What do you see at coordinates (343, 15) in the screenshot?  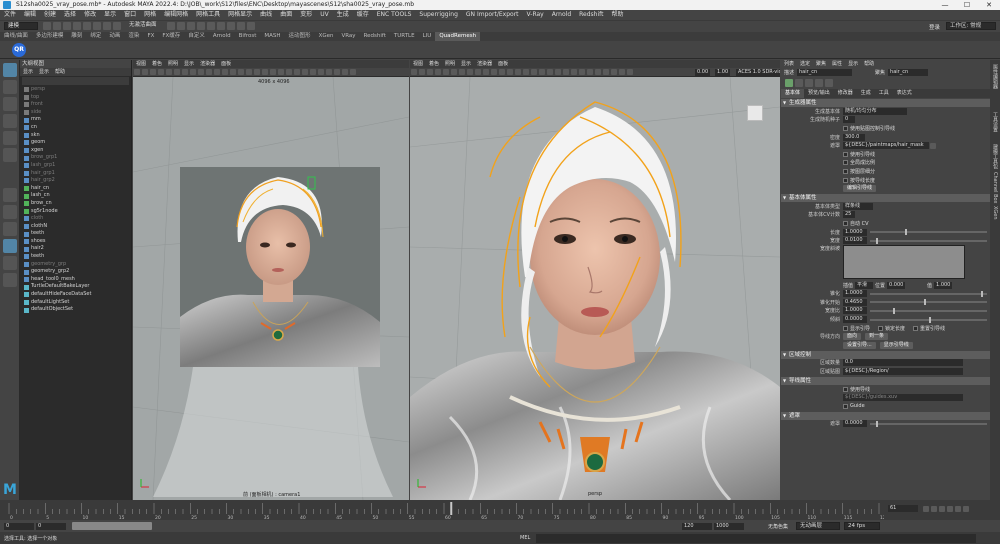 I see `menu-item: 生成` at bounding box center [343, 15].